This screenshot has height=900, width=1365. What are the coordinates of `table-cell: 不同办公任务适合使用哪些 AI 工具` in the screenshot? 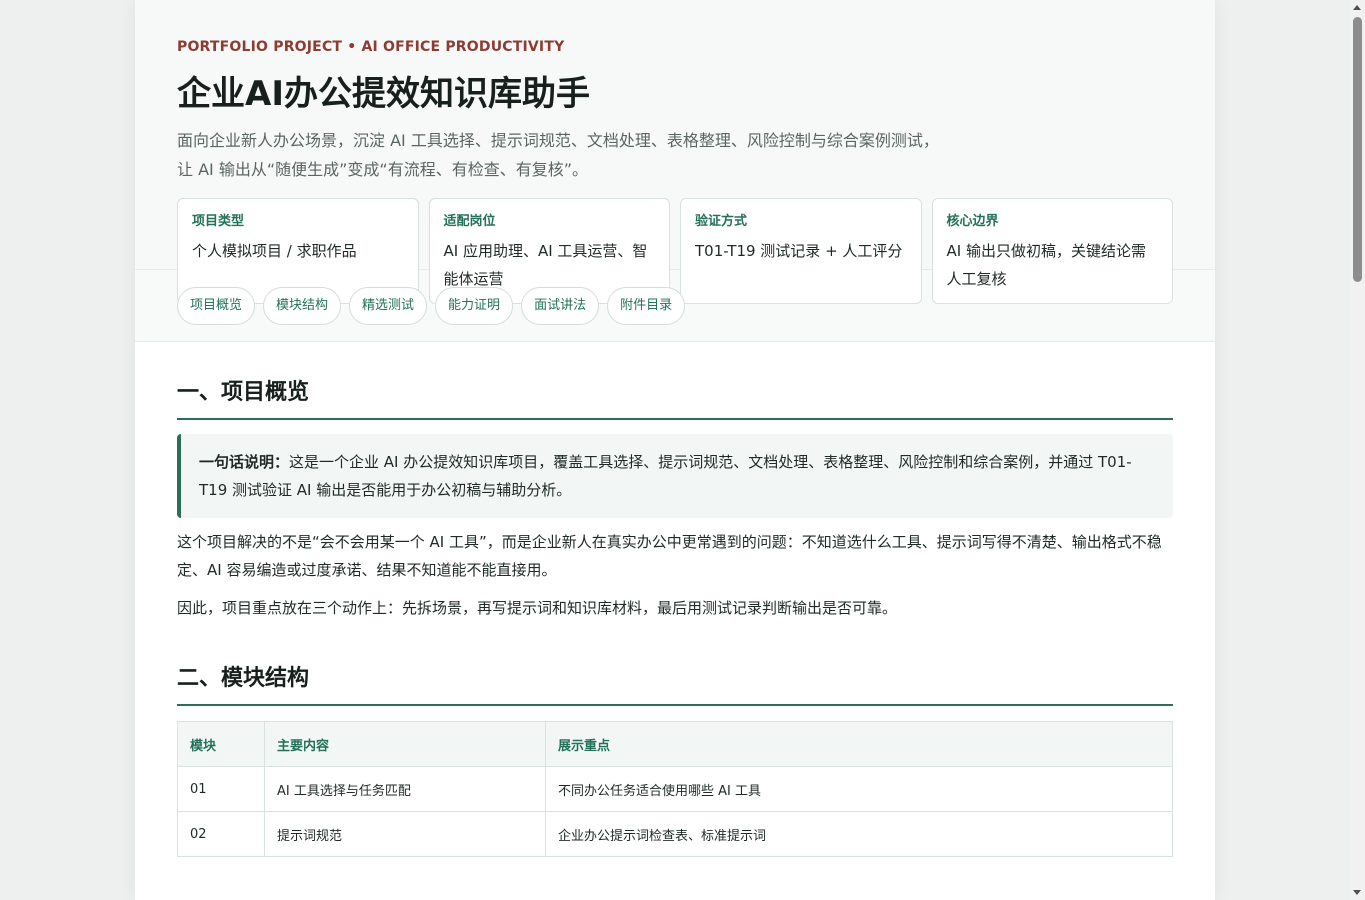 It's located at (859, 789).